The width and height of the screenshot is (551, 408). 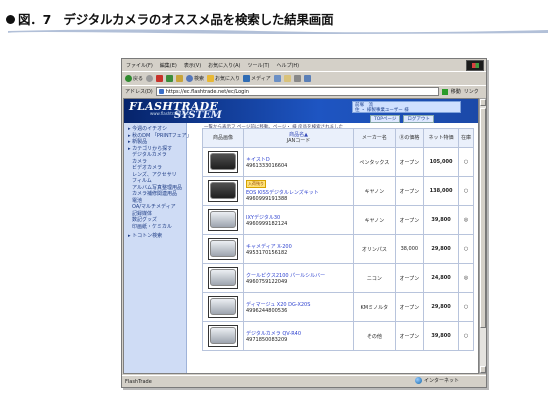 What do you see at coordinates (409, 249) in the screenshot?
I see `list-price-cell: 38,000` at bounding box center [409, 249].